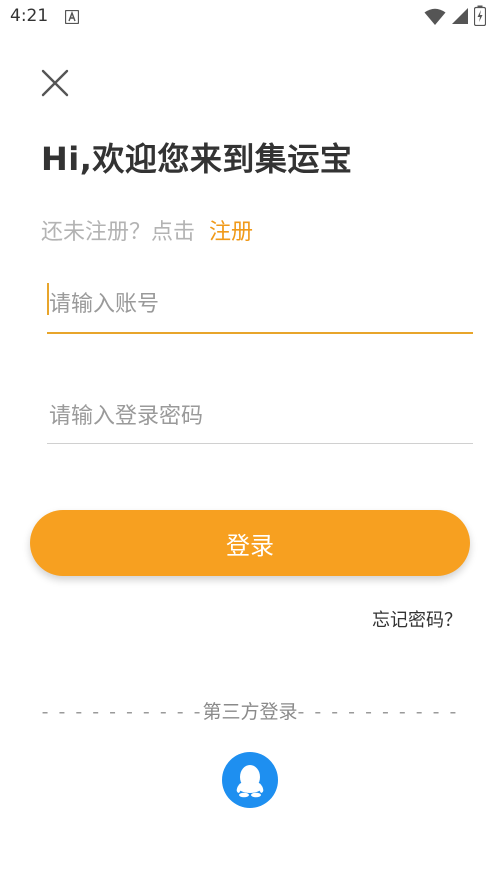 This screenshot has width=500, height=888. What do you see at coordinates (460, 16) in the screenshot?
I see `signal-icon` at bounding box center [460, 16].